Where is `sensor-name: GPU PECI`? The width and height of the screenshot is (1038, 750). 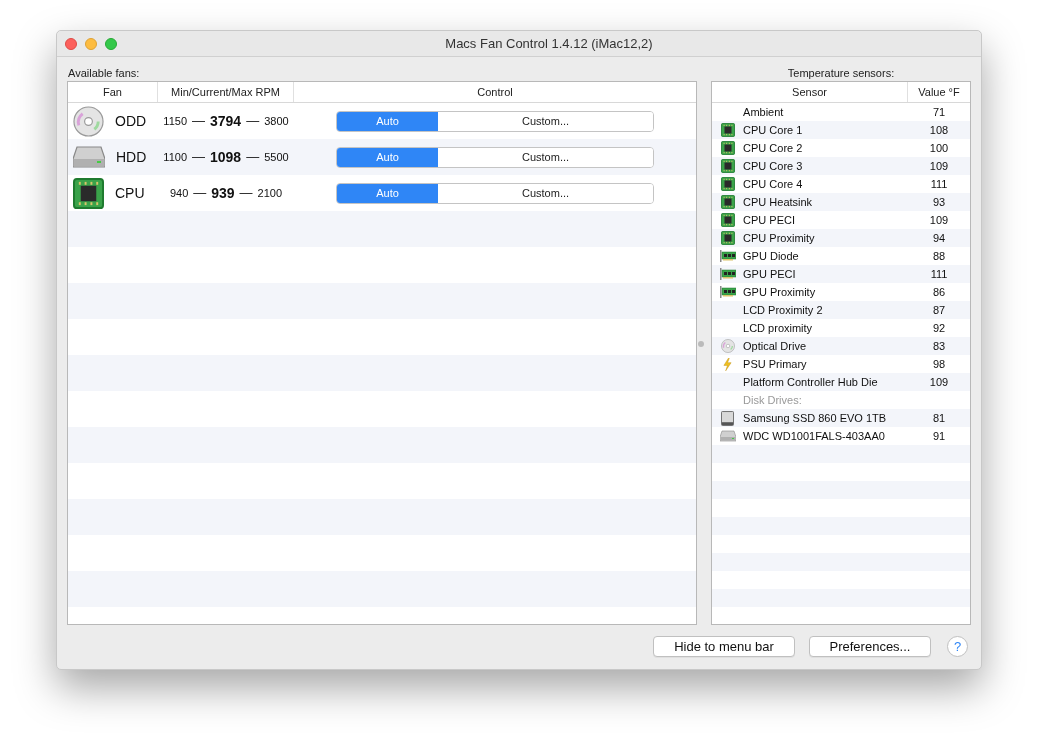
sensor-name: GPU PECI is located at coordinates (770, 274).